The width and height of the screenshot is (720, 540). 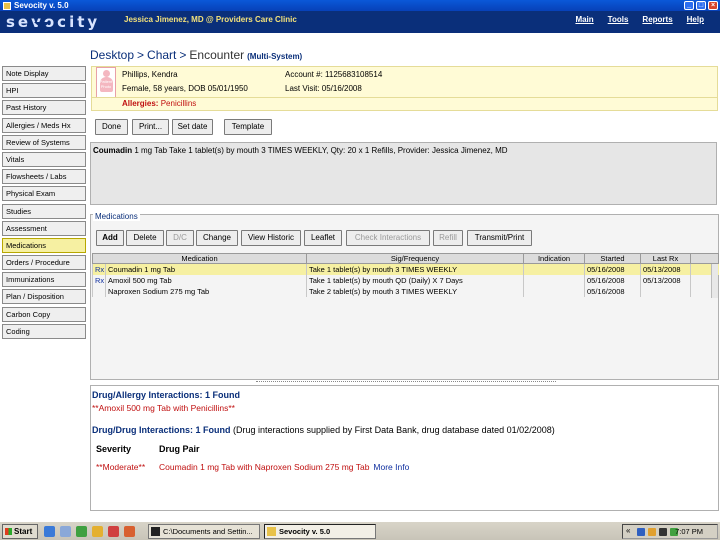 What do you see at coordinates (140, 103) in the screenshot?
I see `allergies-label: Allergies:` at bounding box center [140, 103].